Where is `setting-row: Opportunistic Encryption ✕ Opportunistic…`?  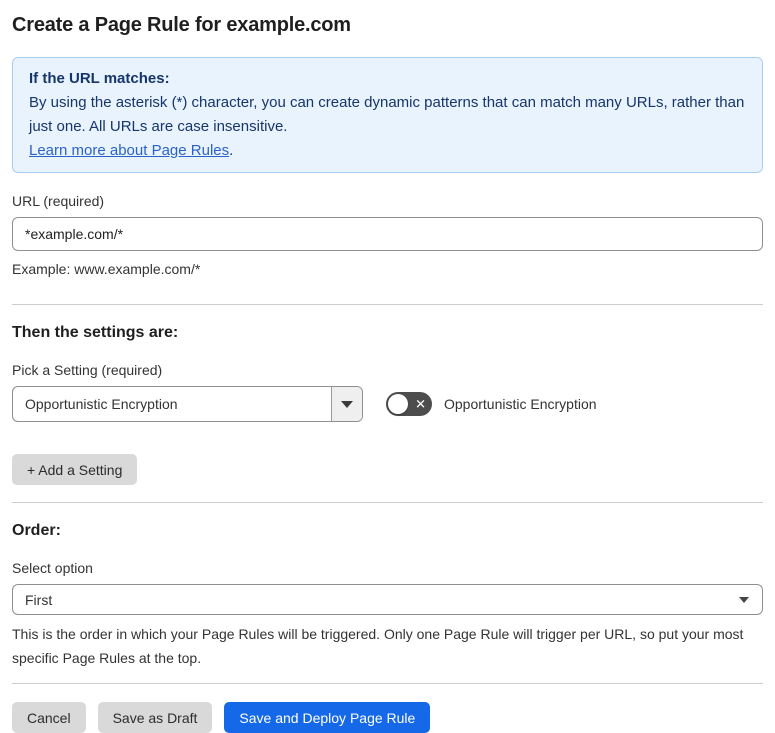 setting-row: Opportunistic Encryption ✕ Opportunistic… is located at coordinates (387, 404).